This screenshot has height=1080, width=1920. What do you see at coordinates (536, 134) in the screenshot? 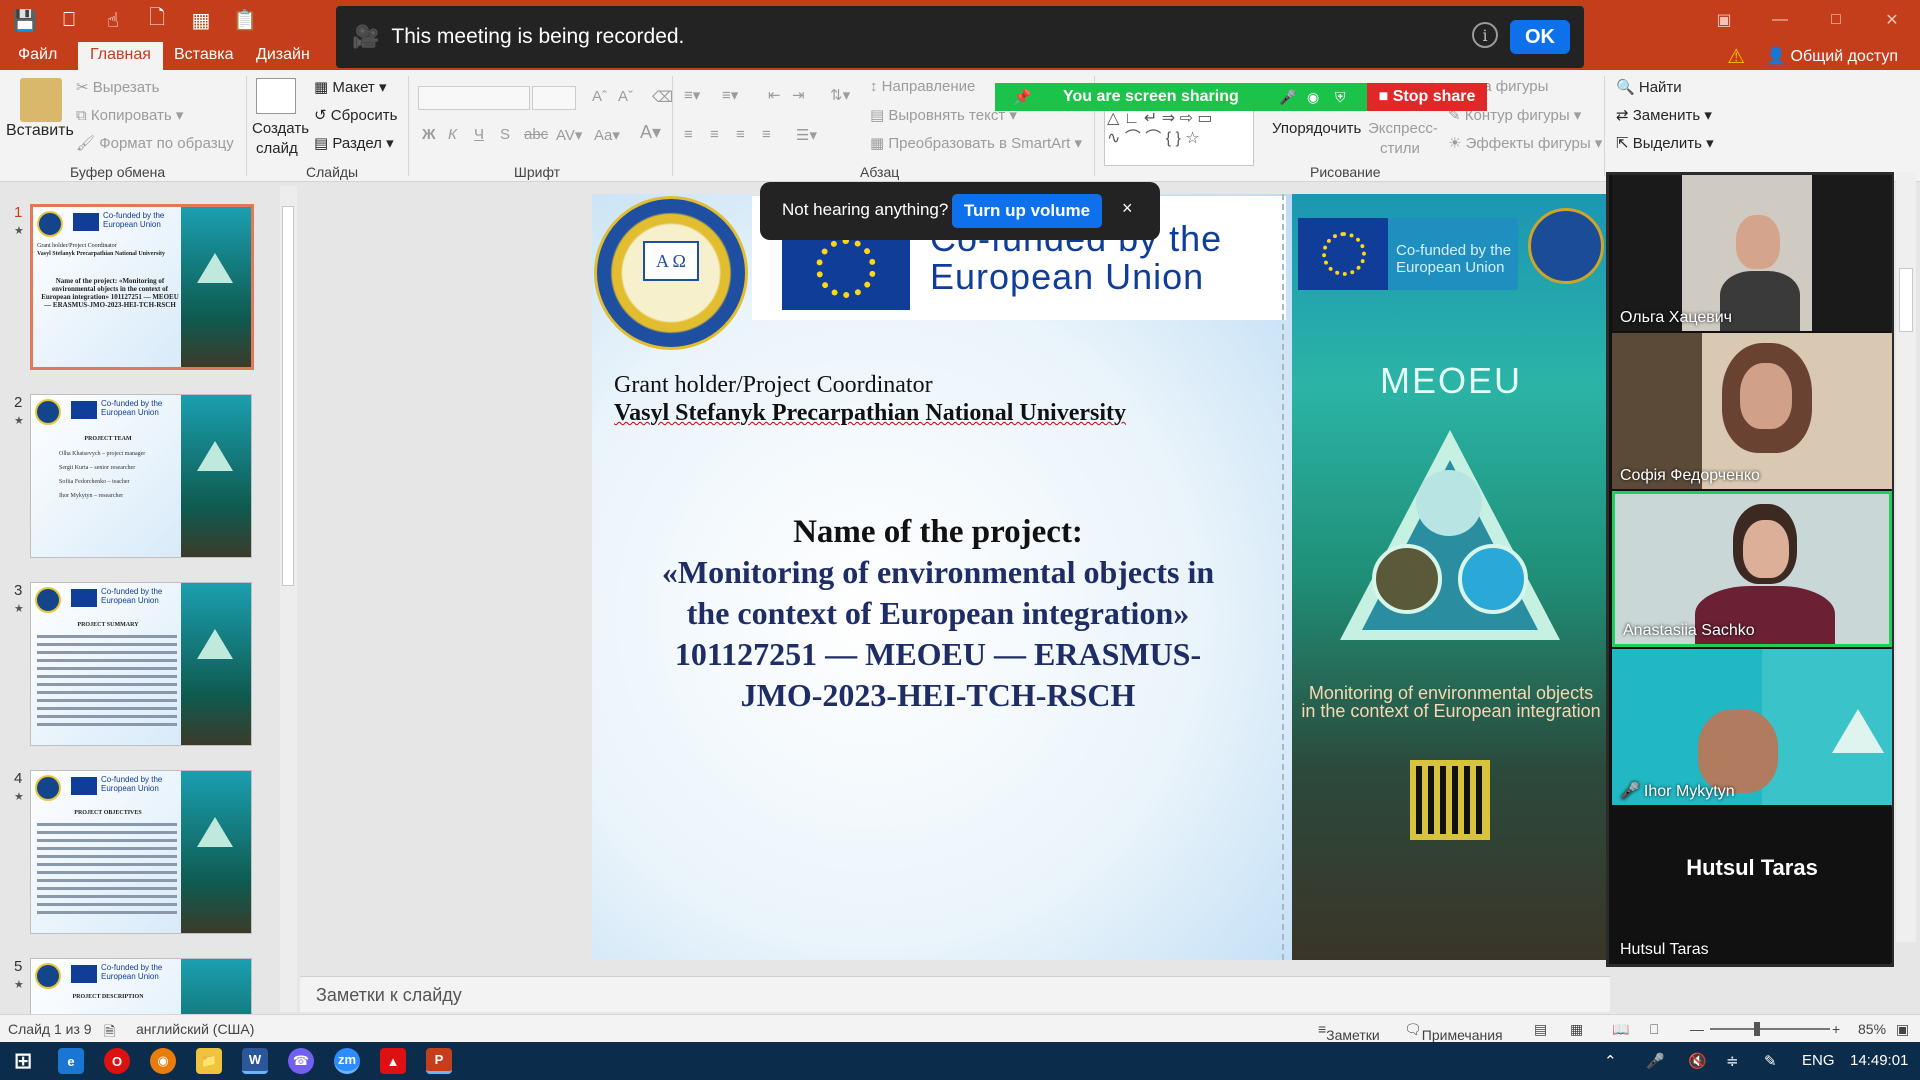
I see `strikethrough-button: abc` at bounding box center [536, 134].